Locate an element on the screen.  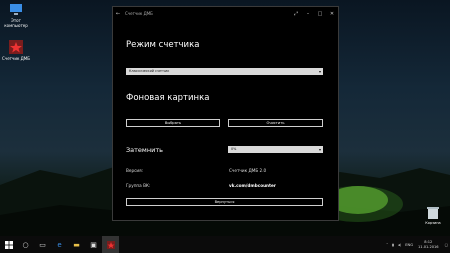
desktop-icon-label: Этот компьютер is located at coordinates (16, 23).